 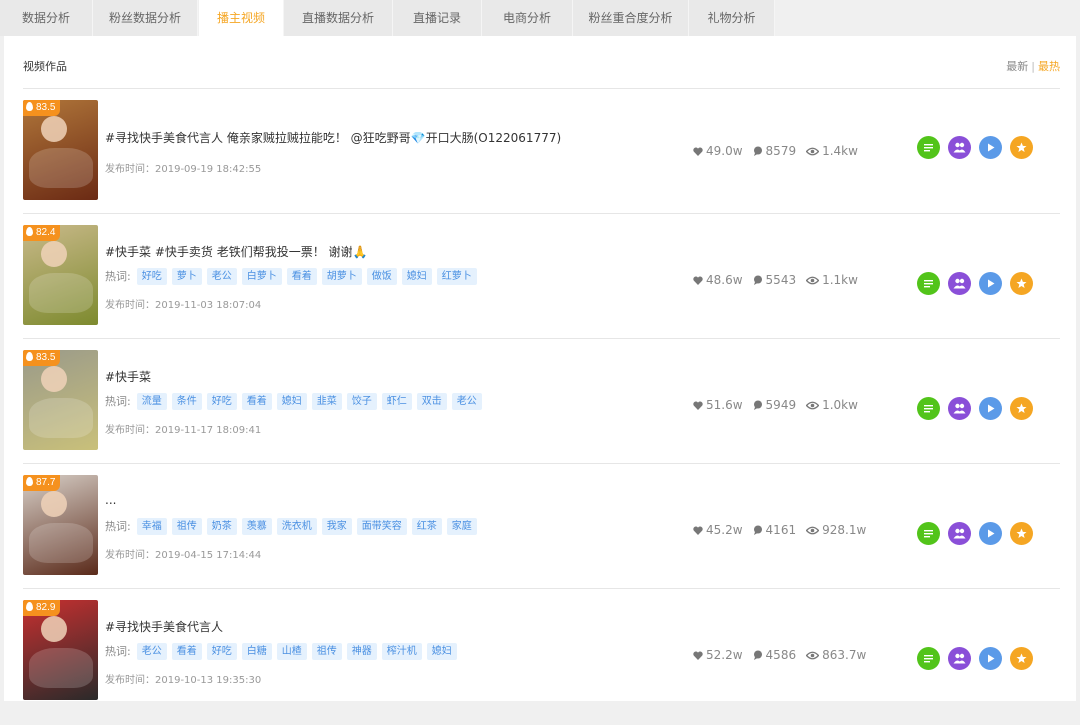 I want to click on tab-data-analysis: 数据分析, so click(x=46, y=18).